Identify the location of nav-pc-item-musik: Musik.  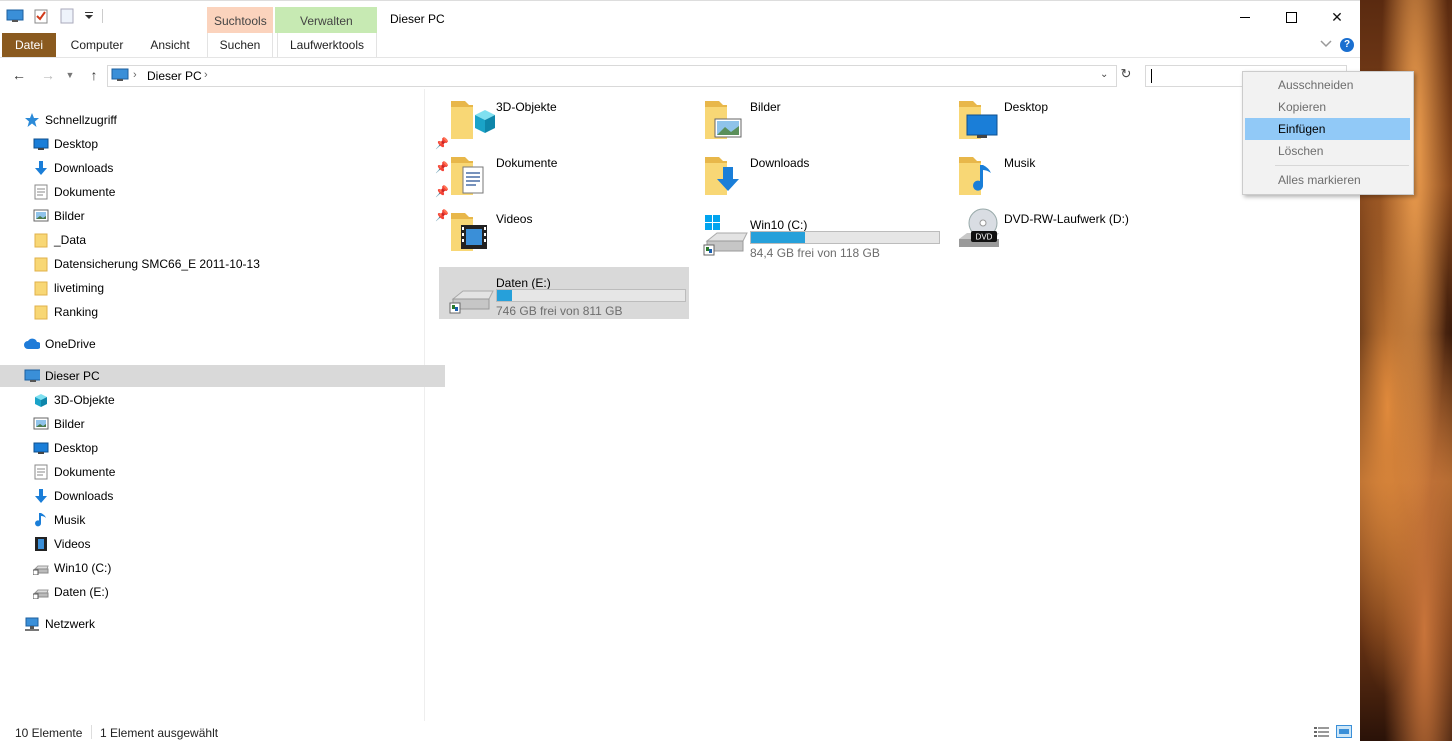
(227, 520).